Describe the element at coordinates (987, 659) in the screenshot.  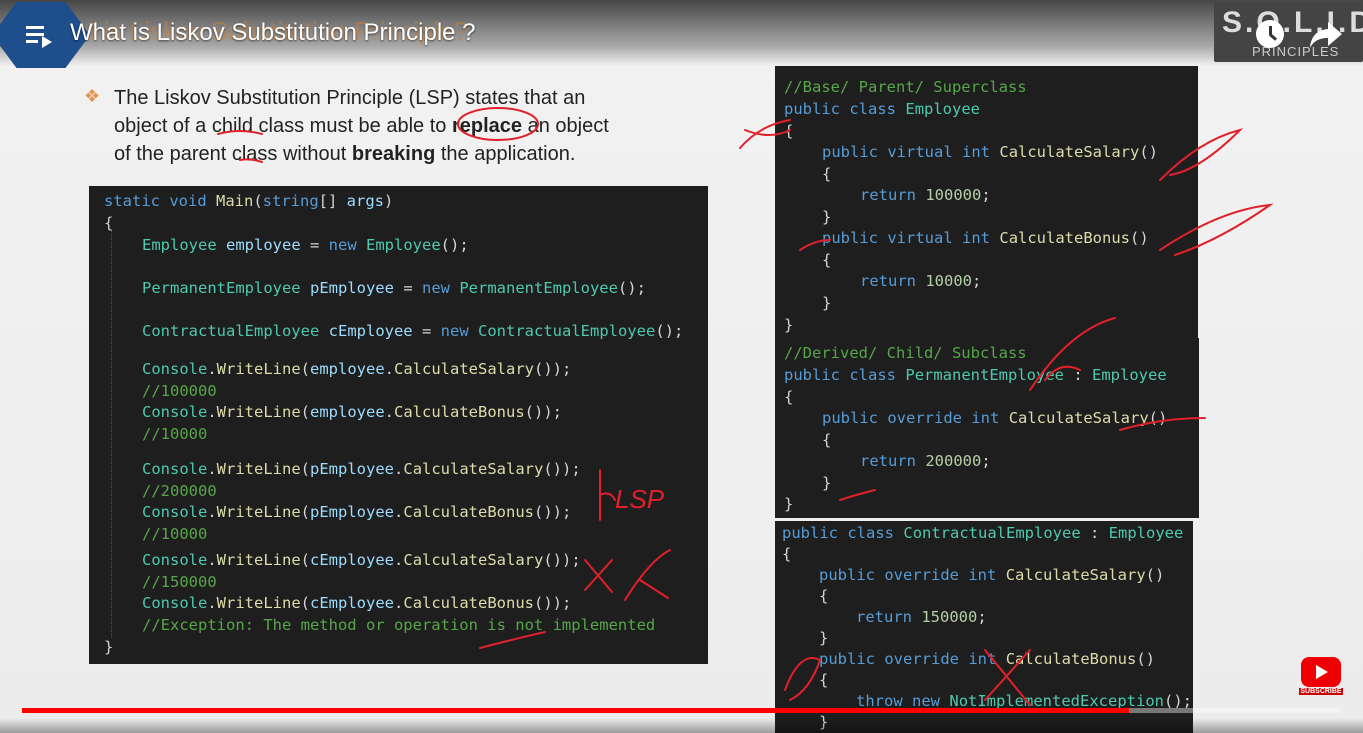
I see `code-line-override-bonus: public override int CalculateBonus()` at that location.